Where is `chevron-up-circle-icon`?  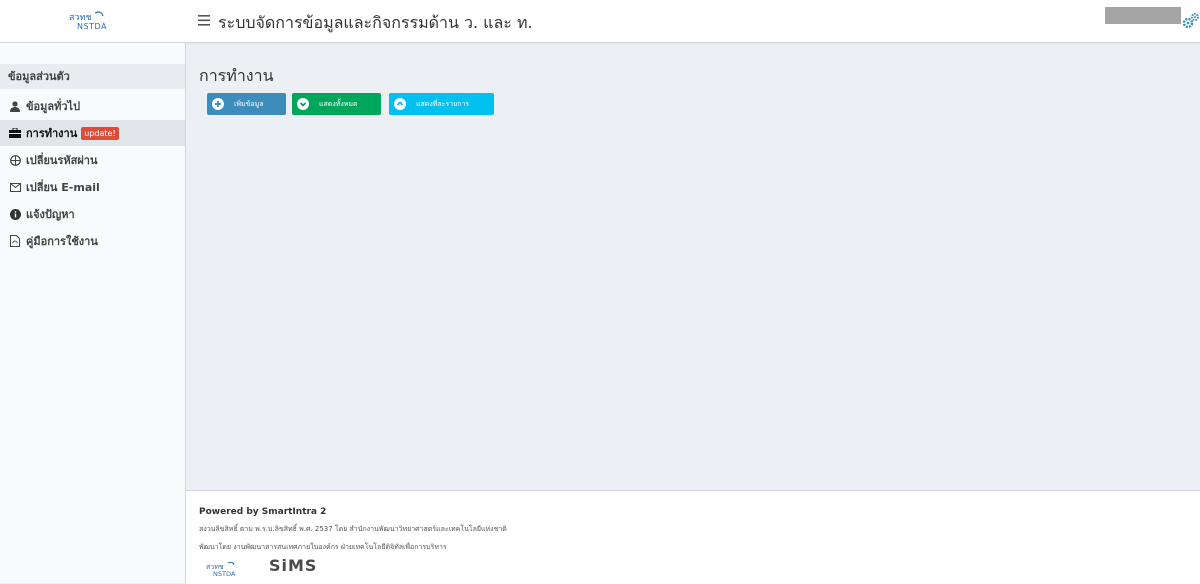
chevron-up-circle-icon is located at coordinates (400, 104).